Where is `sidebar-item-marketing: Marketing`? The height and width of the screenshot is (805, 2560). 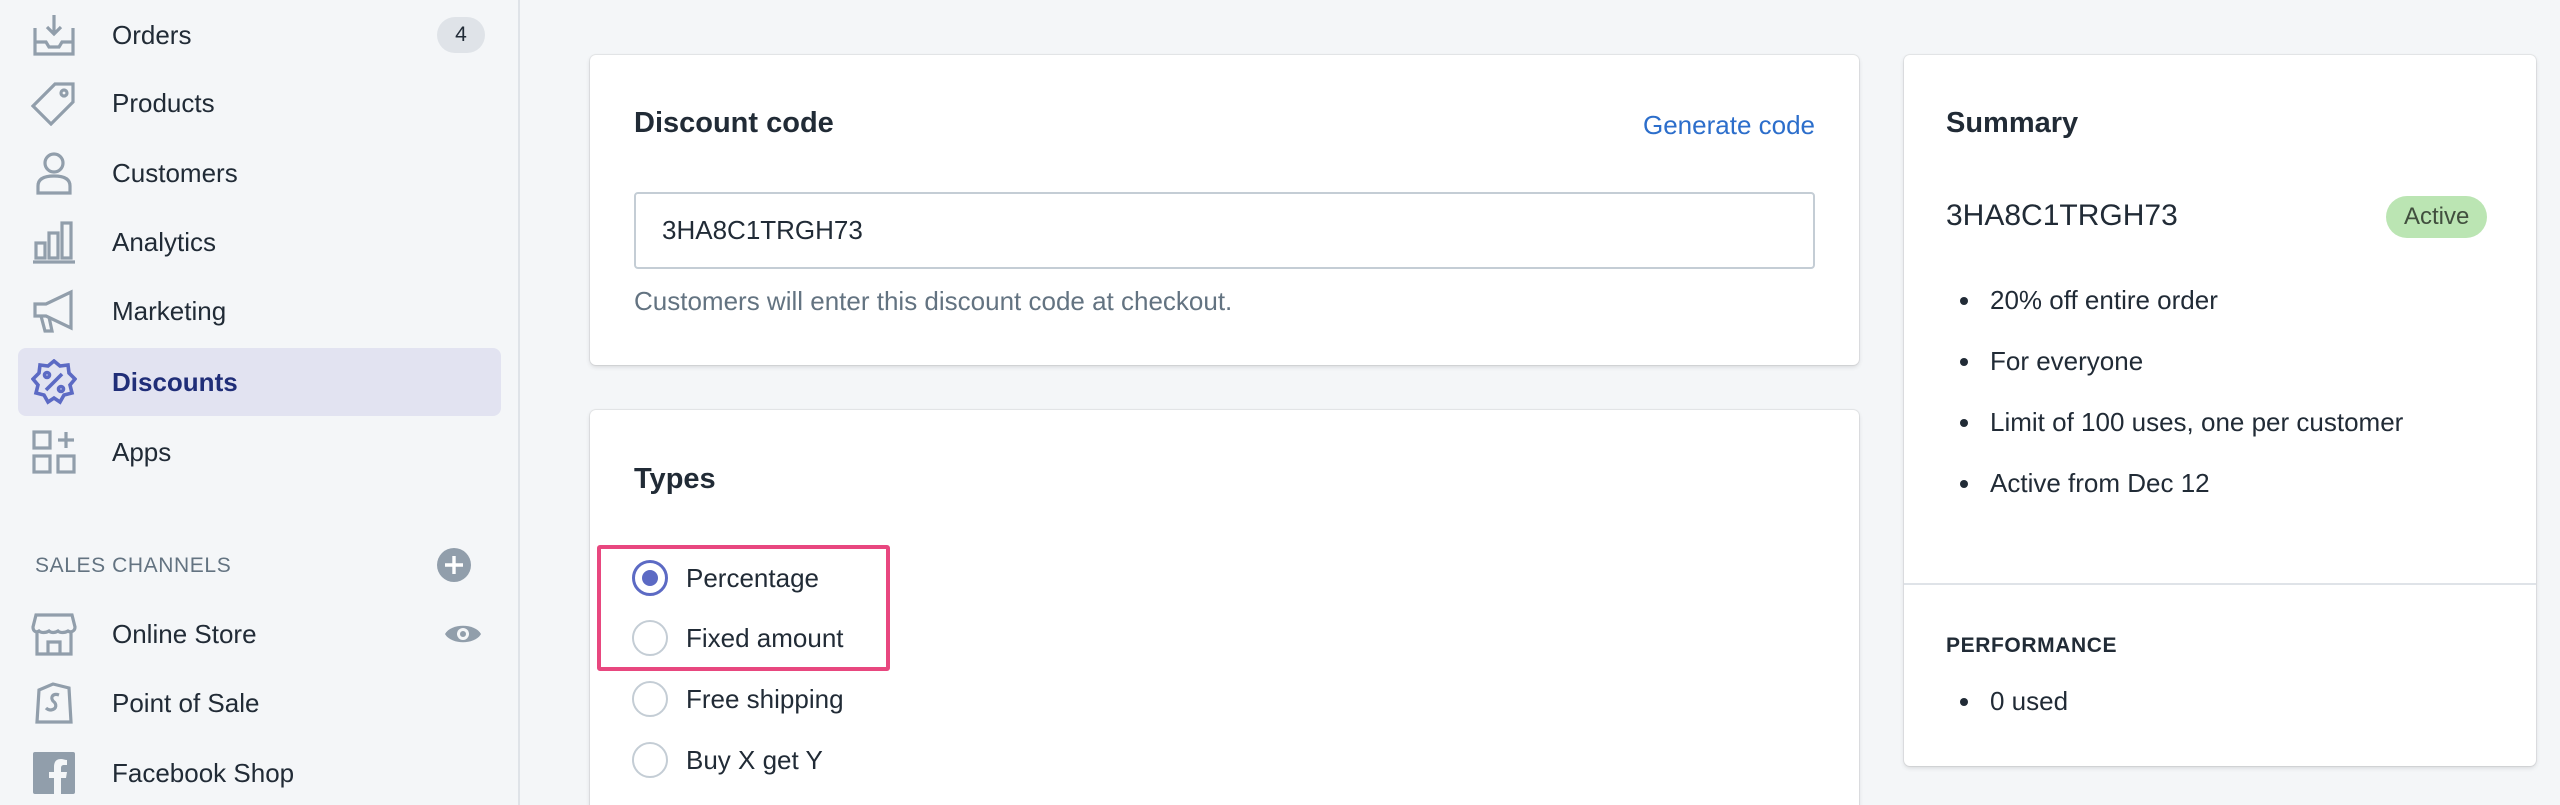 sidebar-item-marketing: Marketing is located at coordinates (259, 311).